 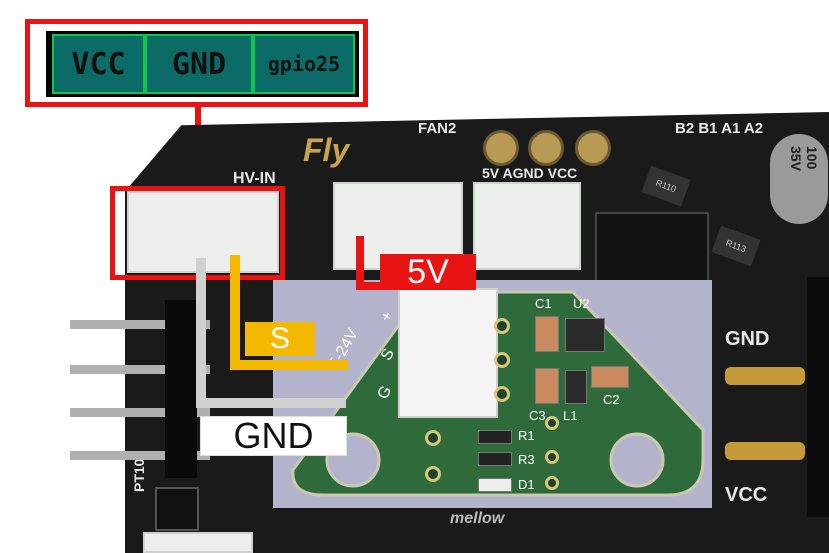 What do you see at coordinates (448, 353) in the screenshot?
I see `sensor-connector` at bounding box center [448, 353].